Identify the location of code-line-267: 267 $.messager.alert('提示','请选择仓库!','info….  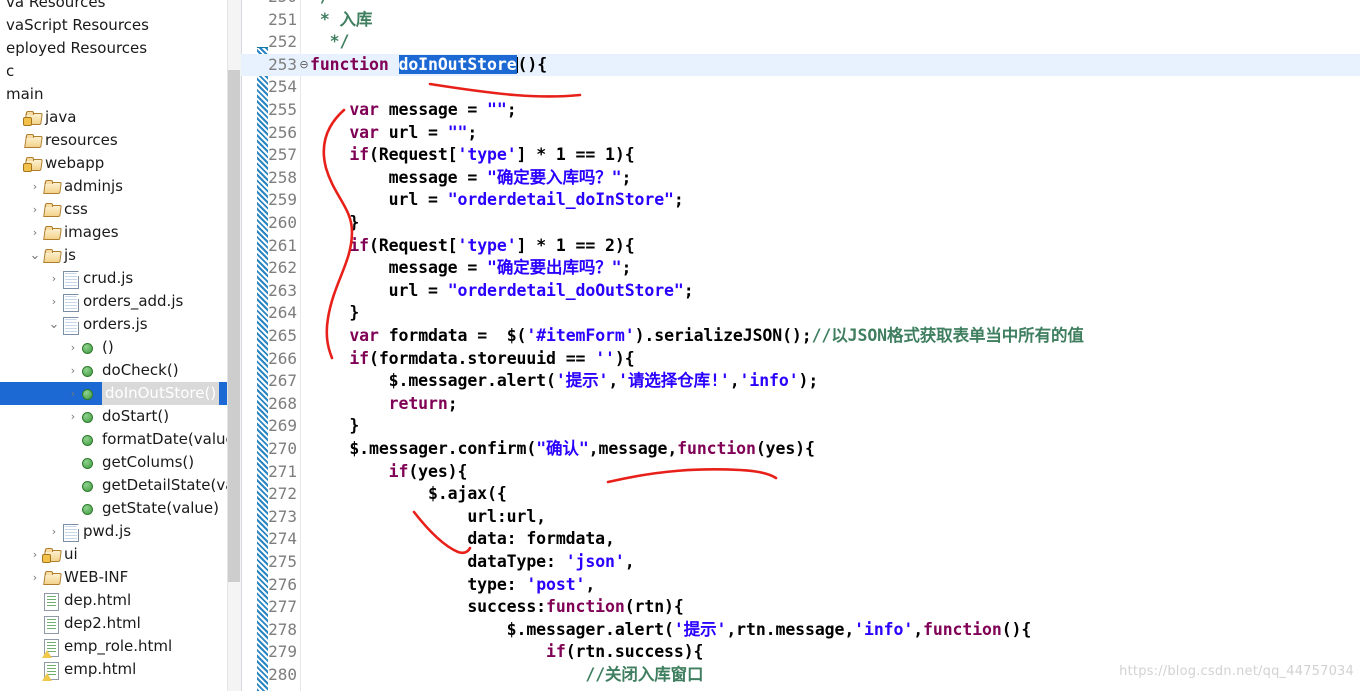
(800, 381).